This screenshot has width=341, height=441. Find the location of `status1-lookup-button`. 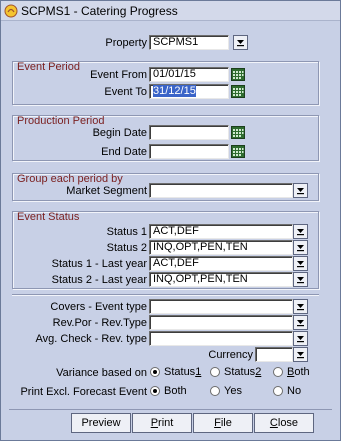

status1-lookup-button is located at coordinates (300, 231).